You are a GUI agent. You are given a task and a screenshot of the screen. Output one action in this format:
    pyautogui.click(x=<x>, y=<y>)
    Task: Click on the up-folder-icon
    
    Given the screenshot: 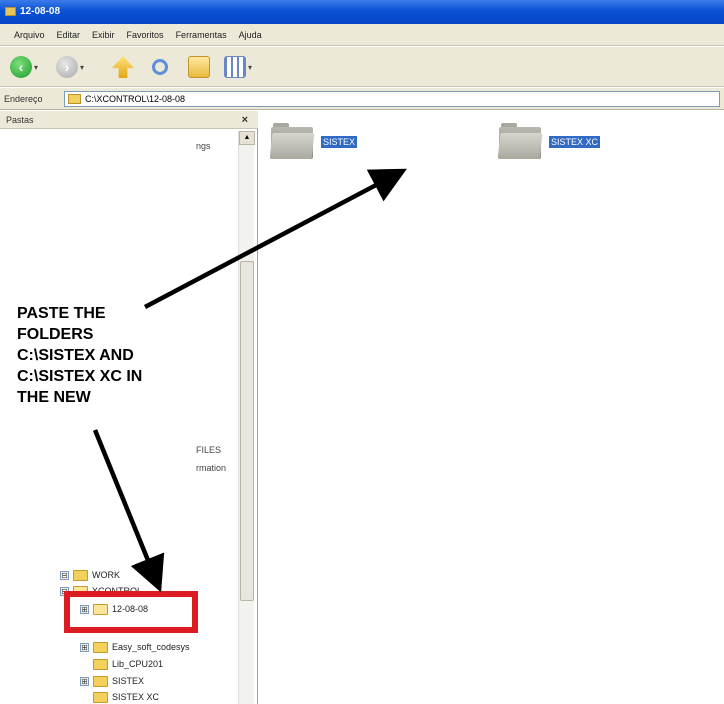 What is the action you would take?
    pyautogui.click(x=123, y=67)
    